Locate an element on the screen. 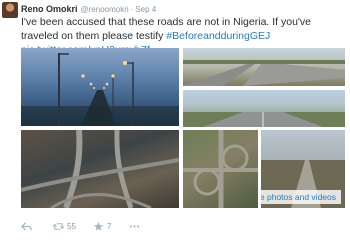 The width and height of the screenshot is (350, 245). more-button is located at coordinates (134, 226).